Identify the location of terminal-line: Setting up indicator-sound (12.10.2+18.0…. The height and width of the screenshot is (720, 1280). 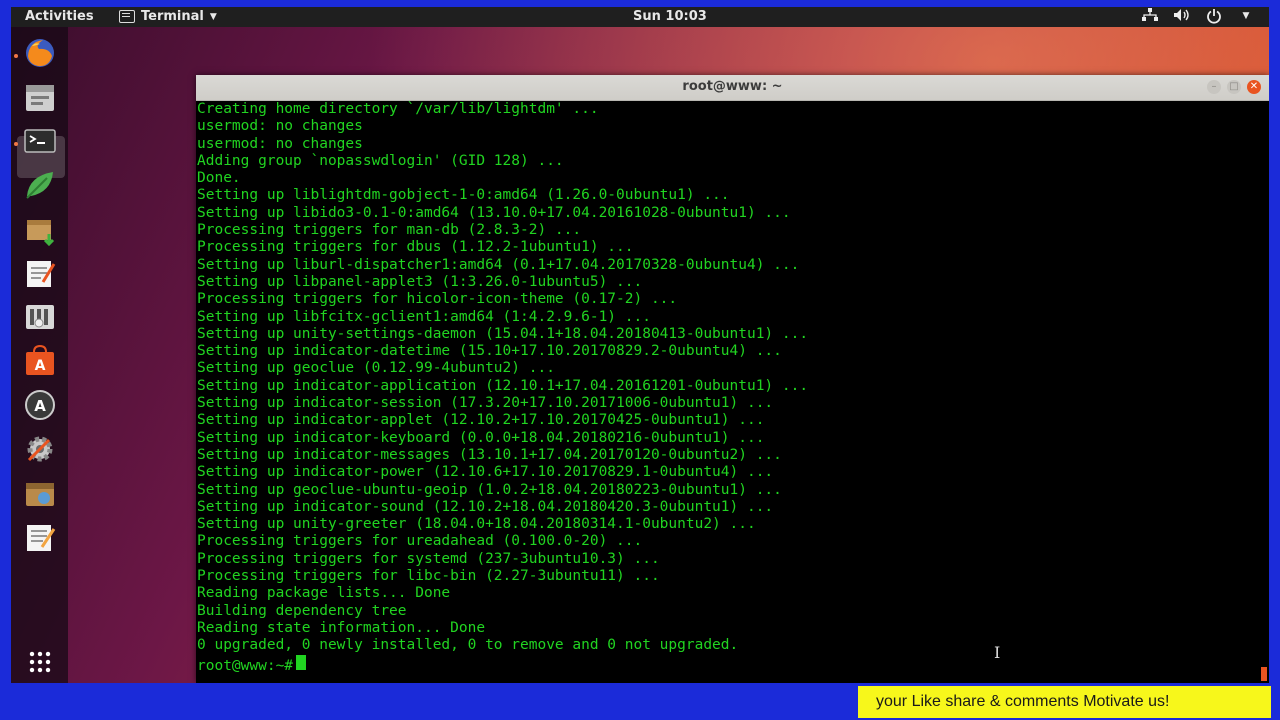
(485, 506).